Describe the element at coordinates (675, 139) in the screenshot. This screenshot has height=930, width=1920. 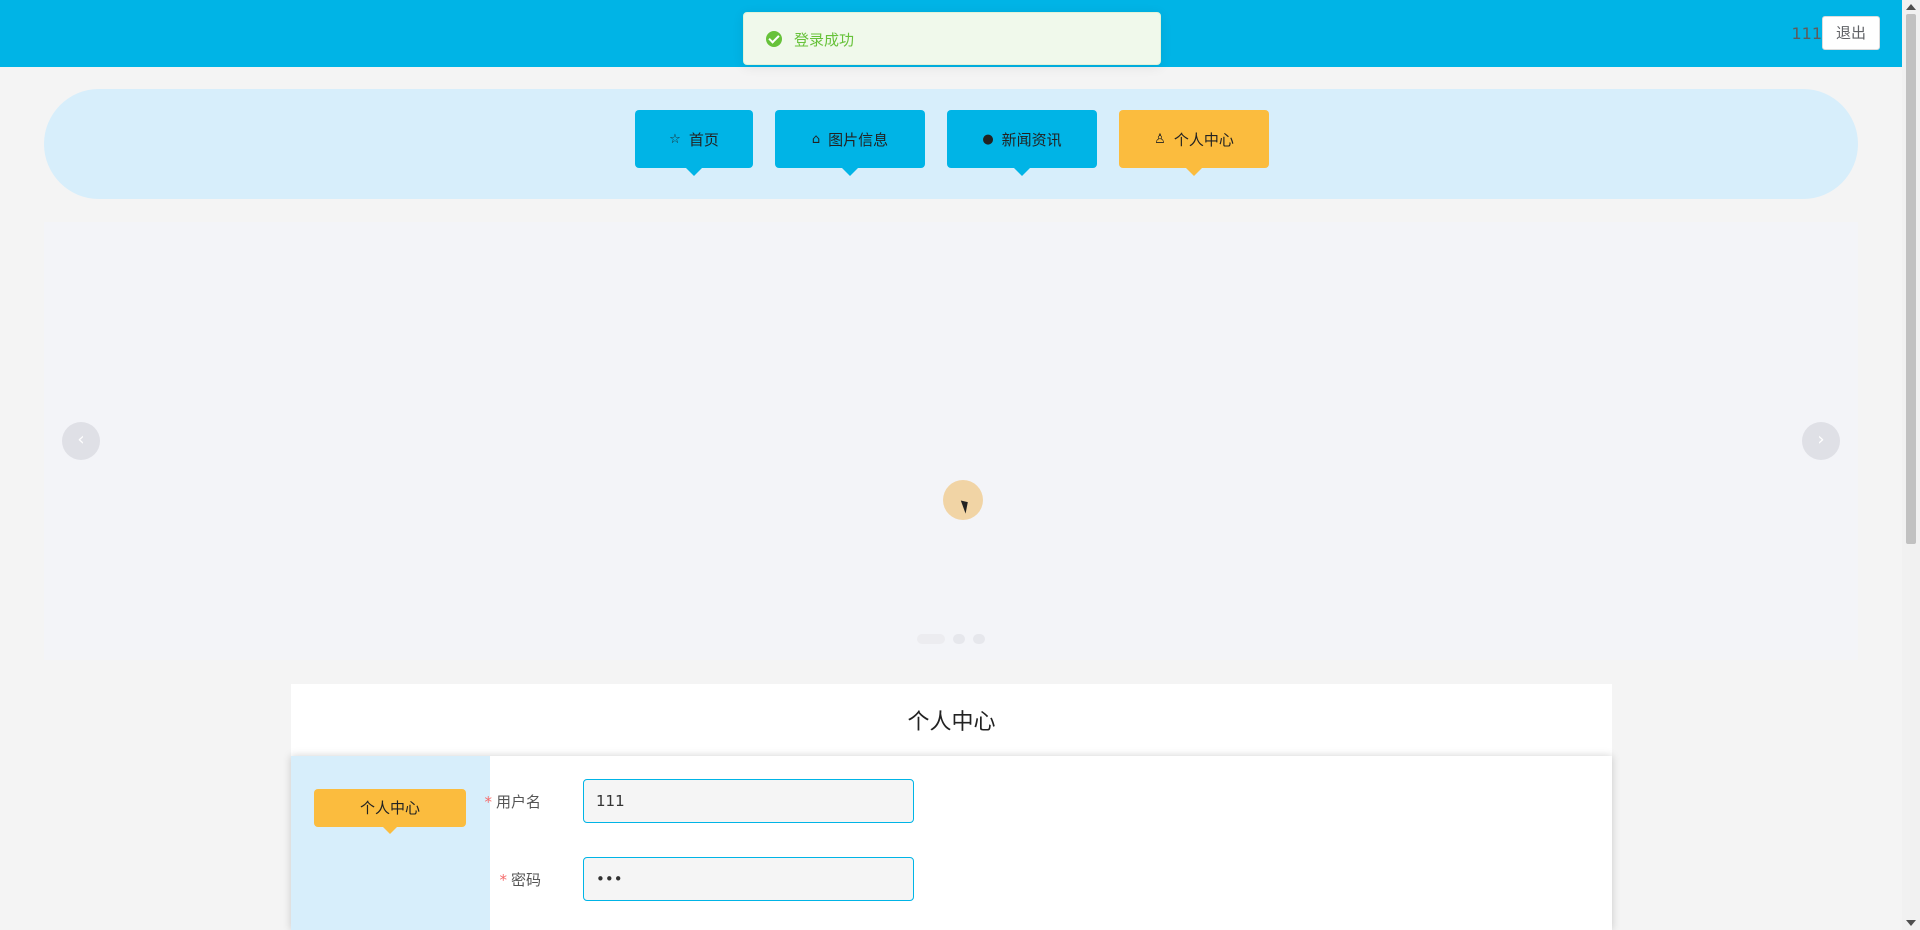
I see `star-icon: ☆` at that location.